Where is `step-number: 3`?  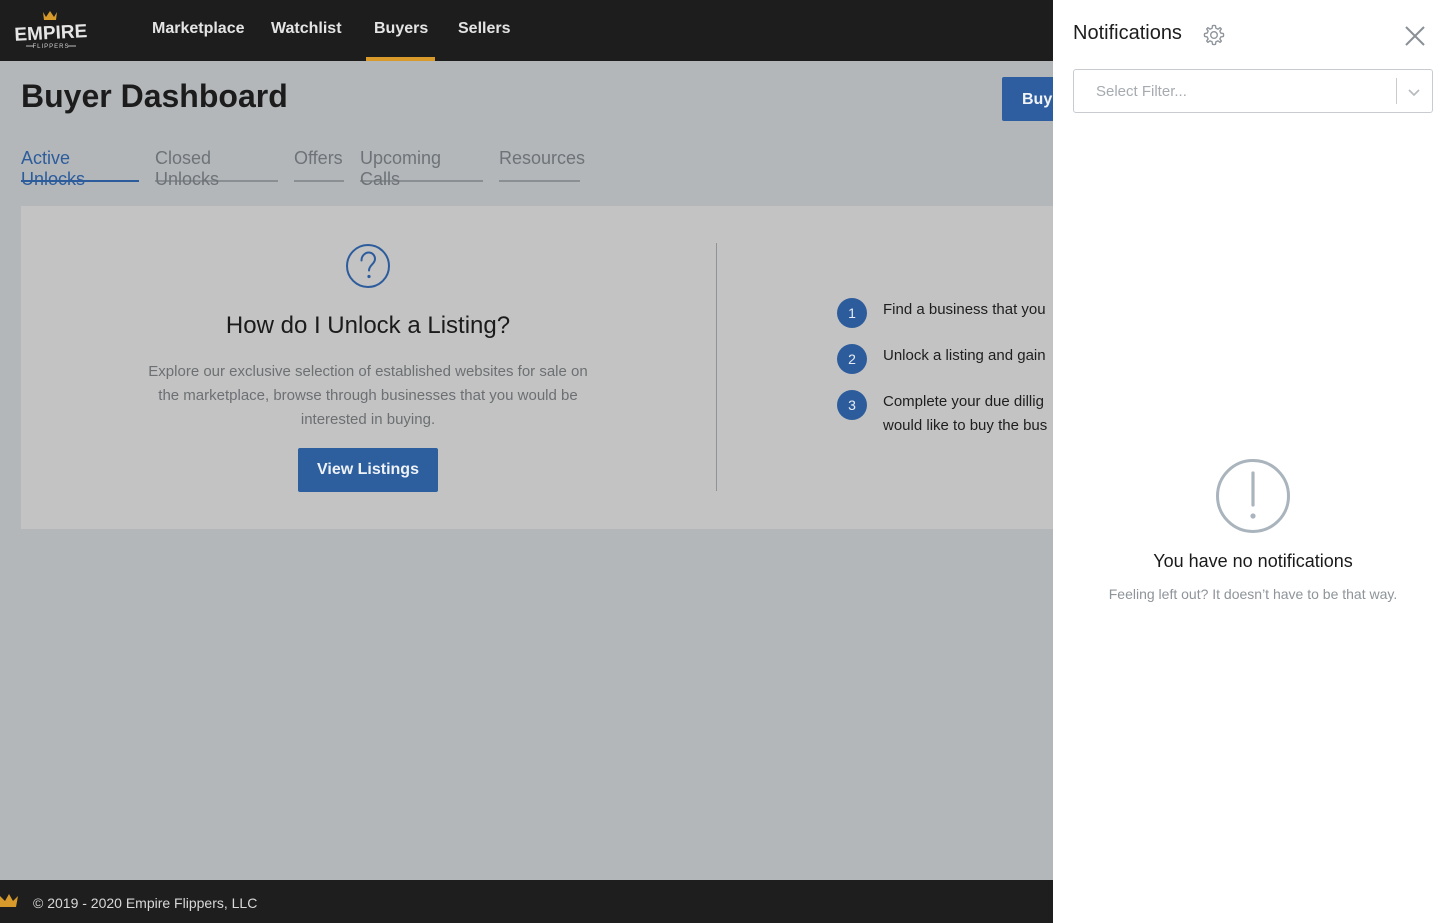 step-number: 3 is located at coordinates (852, 405).